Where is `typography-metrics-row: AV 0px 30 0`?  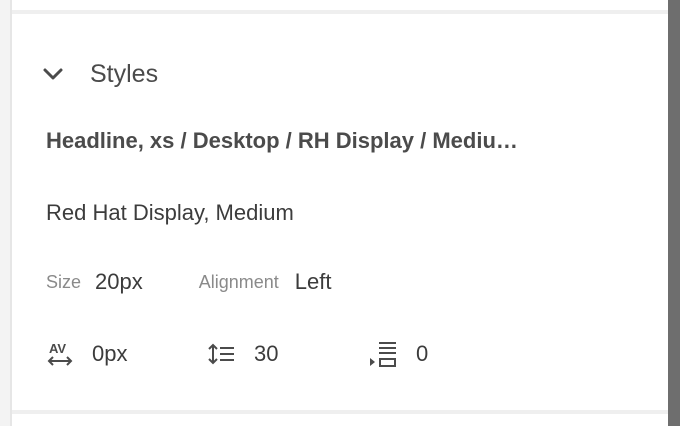
typography-metrics-row: AV 0px 30 0 is located at coordinates (256, 354).